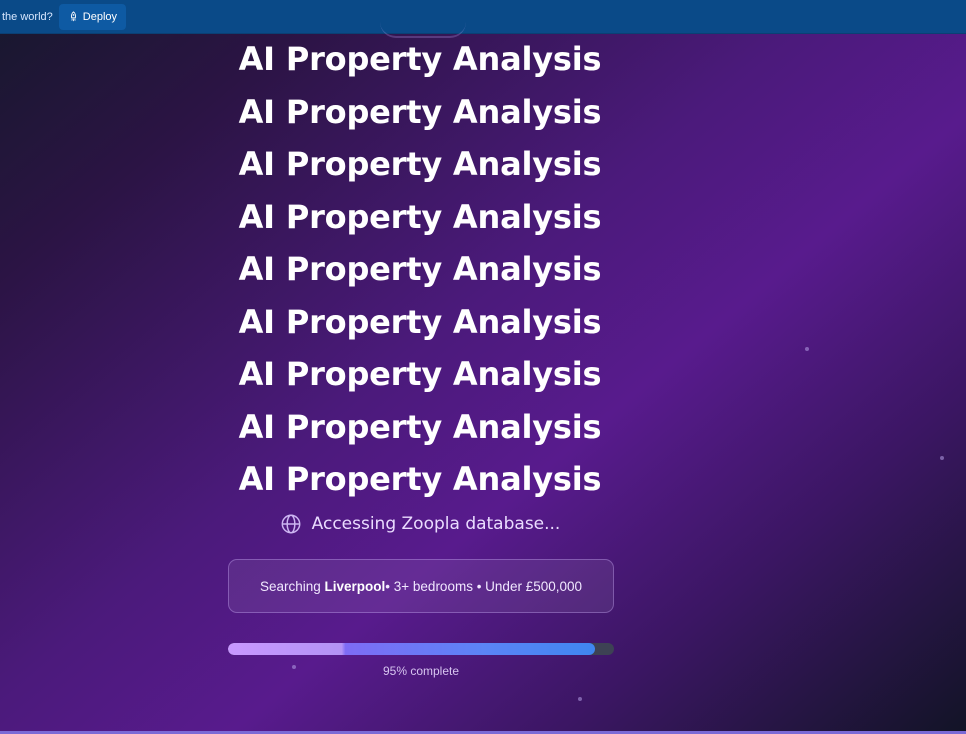  Describe the element at coordinates (27, 16) in the screenshot. I see `topbar-prompt-text: the world?` at that location.